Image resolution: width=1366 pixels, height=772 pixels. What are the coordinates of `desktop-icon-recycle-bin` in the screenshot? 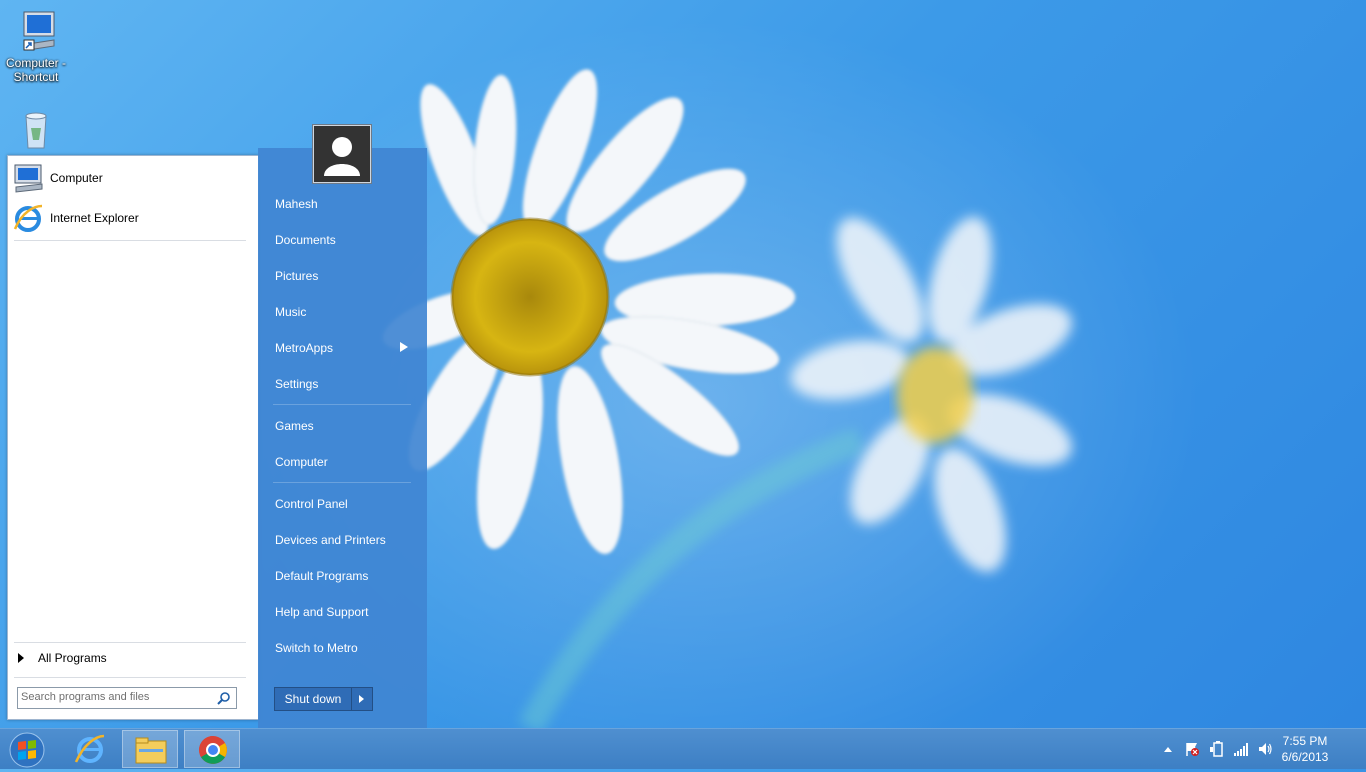 It's located at (36, 130).